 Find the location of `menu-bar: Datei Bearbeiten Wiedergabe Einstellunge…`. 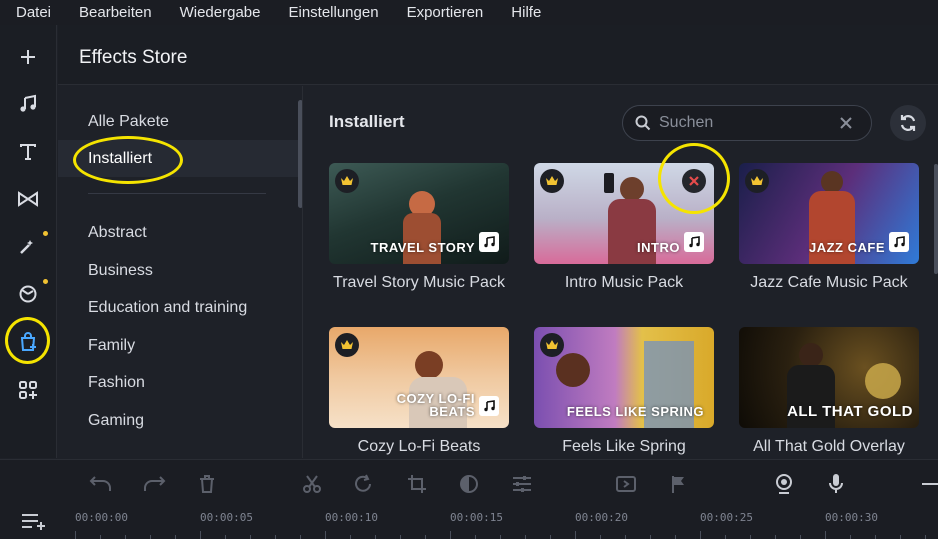

menu-bar: Datei Bearbeiten Wiedergabe Einstellunge… is located at coordinates (469, 12).